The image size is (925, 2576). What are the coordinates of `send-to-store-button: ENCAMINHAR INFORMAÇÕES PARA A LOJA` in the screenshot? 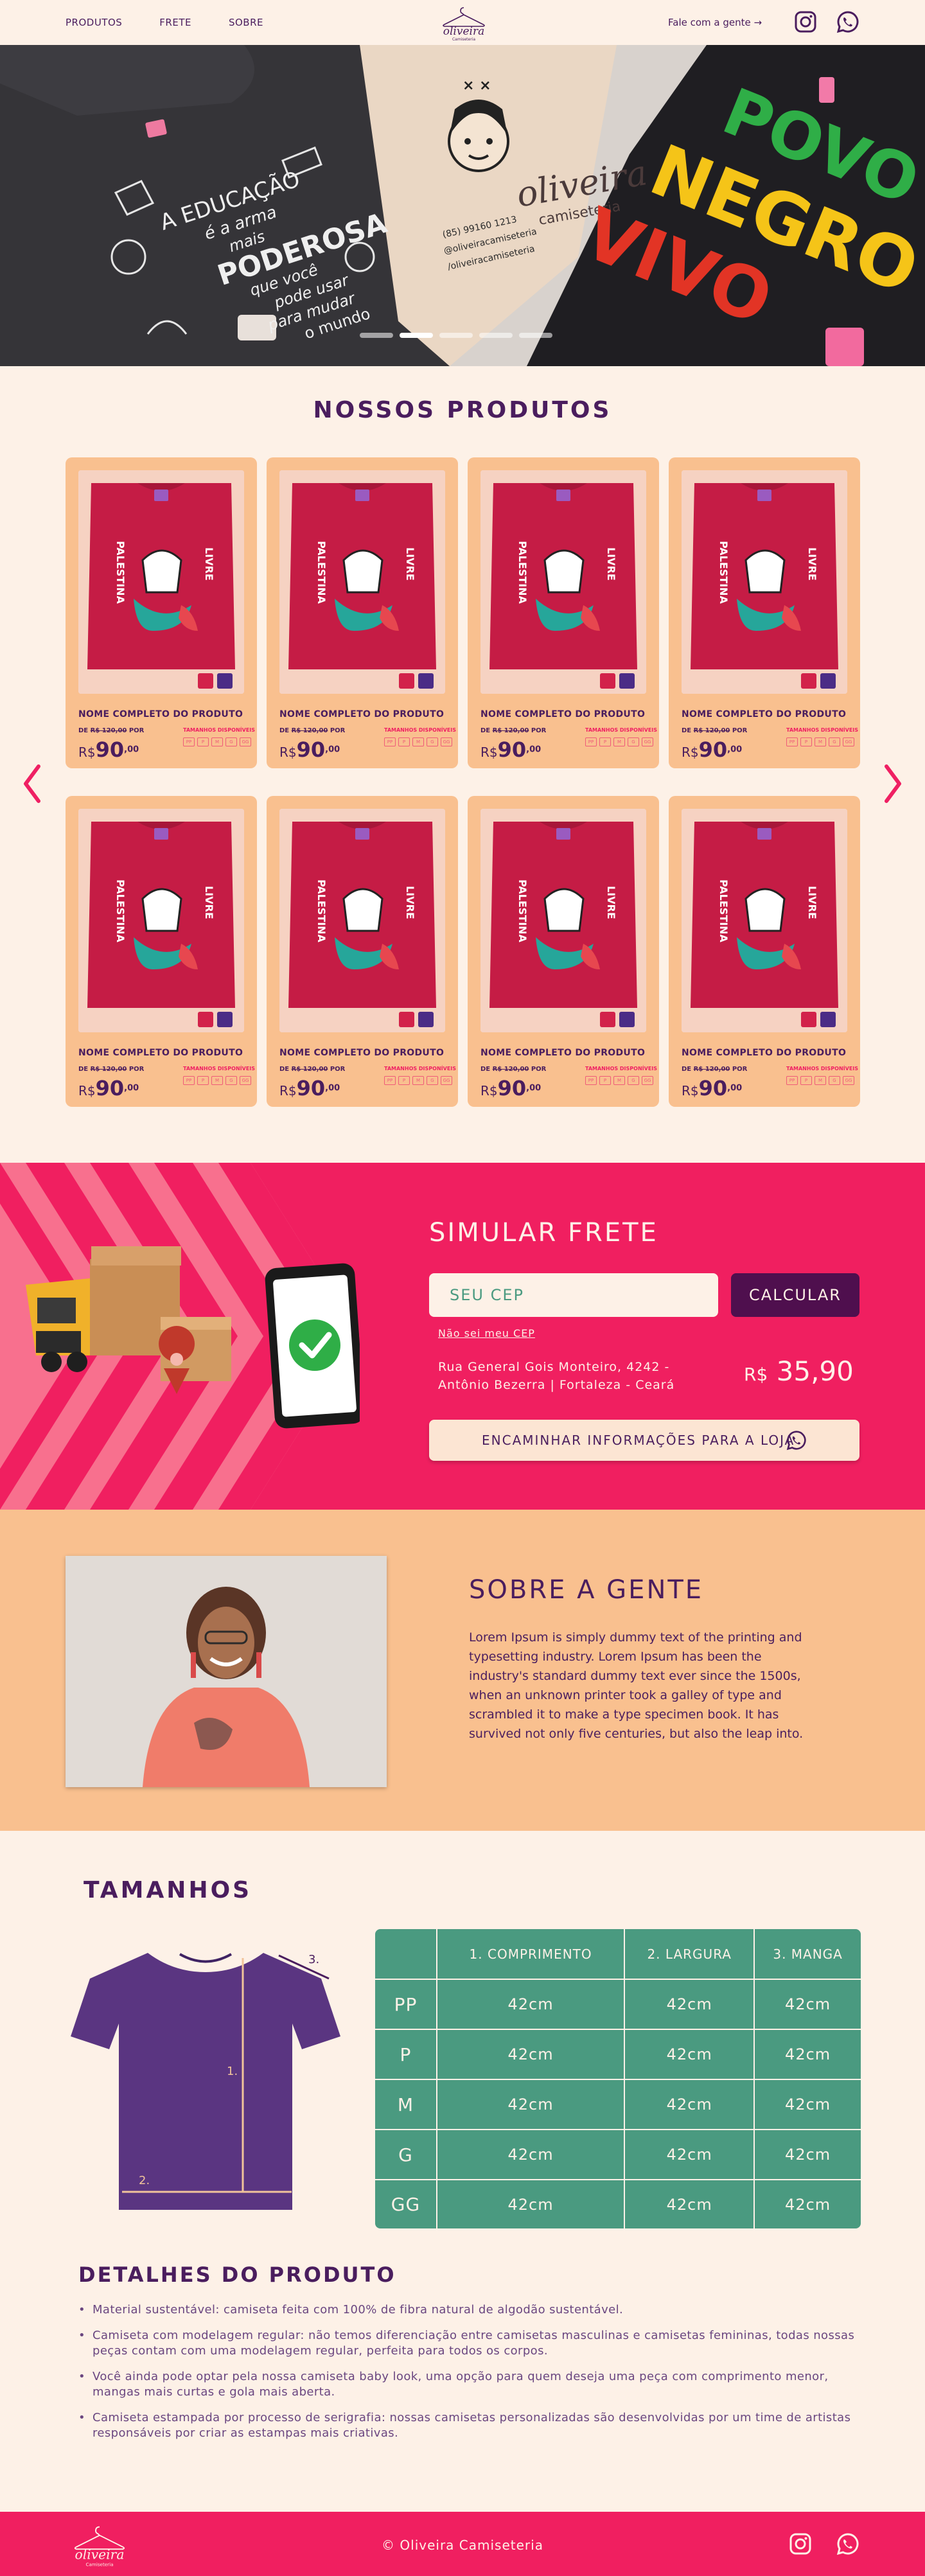 It's located at (644, 1440).